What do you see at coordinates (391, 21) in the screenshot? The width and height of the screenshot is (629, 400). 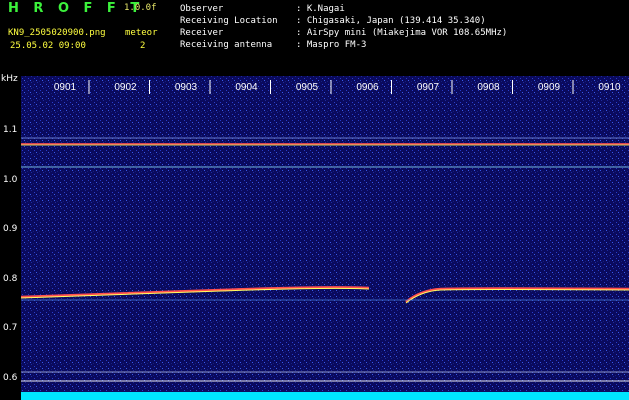 I see `info-value: : Chigasaki, Japan (139.414 35.340)` at bounding box center [391, 21].